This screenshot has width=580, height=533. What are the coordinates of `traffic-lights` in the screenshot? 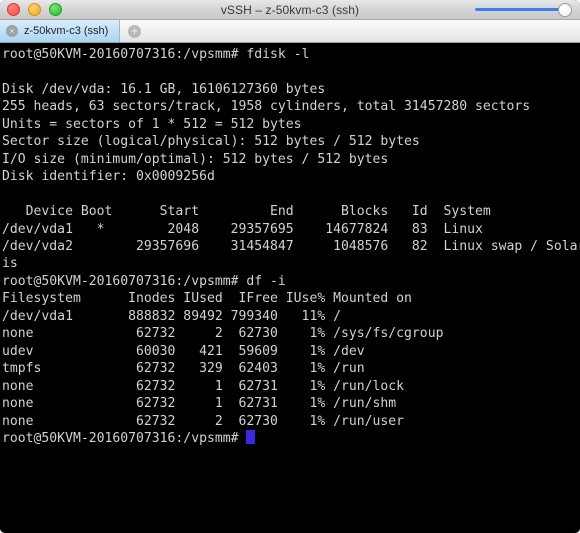 It's located at (34, 9).